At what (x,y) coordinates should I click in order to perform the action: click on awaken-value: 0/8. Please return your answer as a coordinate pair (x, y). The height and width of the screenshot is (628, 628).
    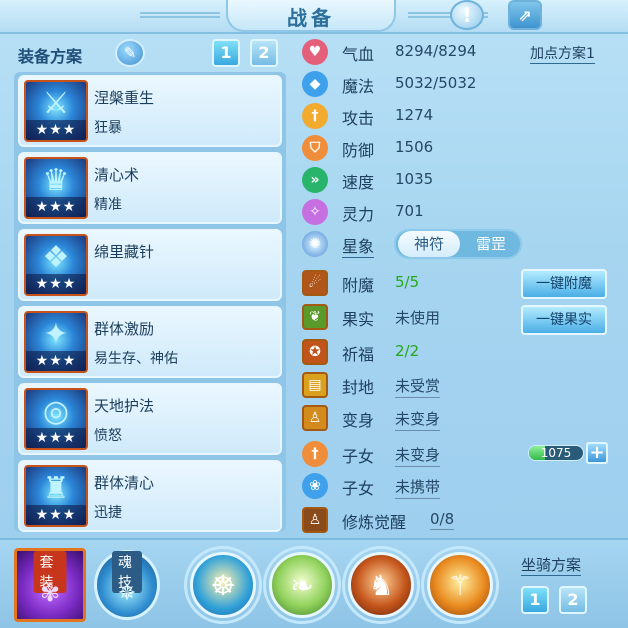
    Looking at the image, I should click on (442, 520).